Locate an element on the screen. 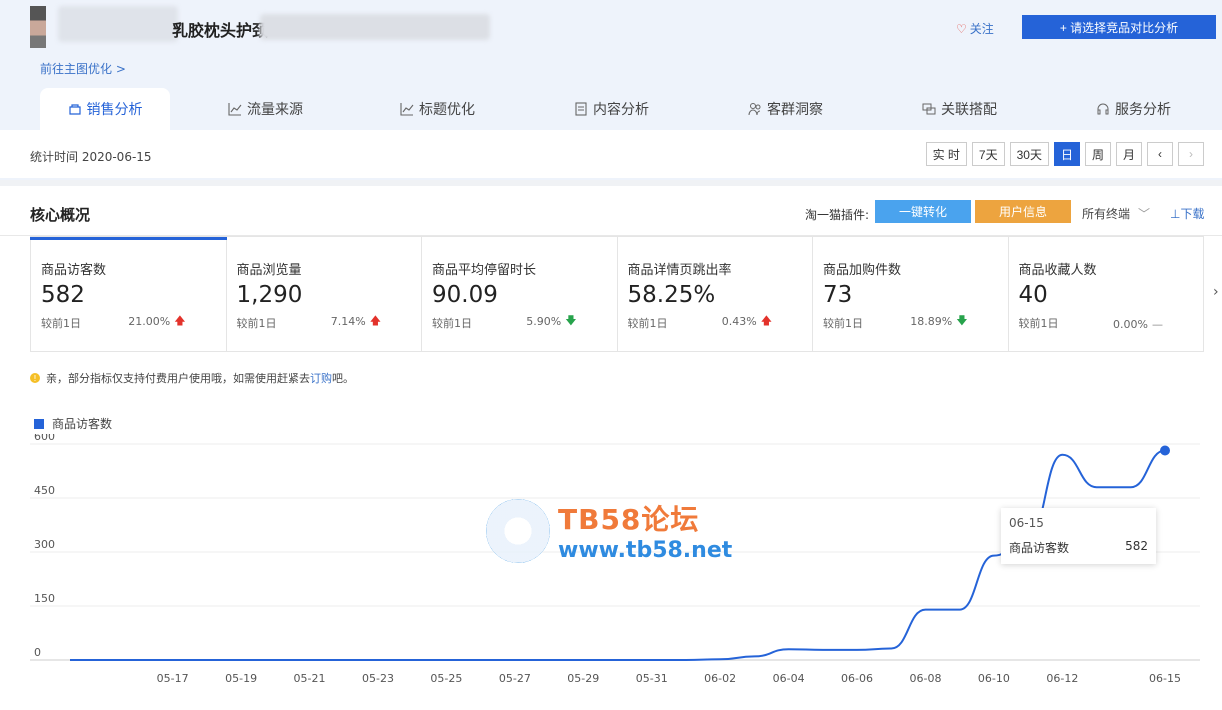 Image resolution: width=1222 pixels, height=710 pixels. info-icon: ! is located at coordinates (35, 378).